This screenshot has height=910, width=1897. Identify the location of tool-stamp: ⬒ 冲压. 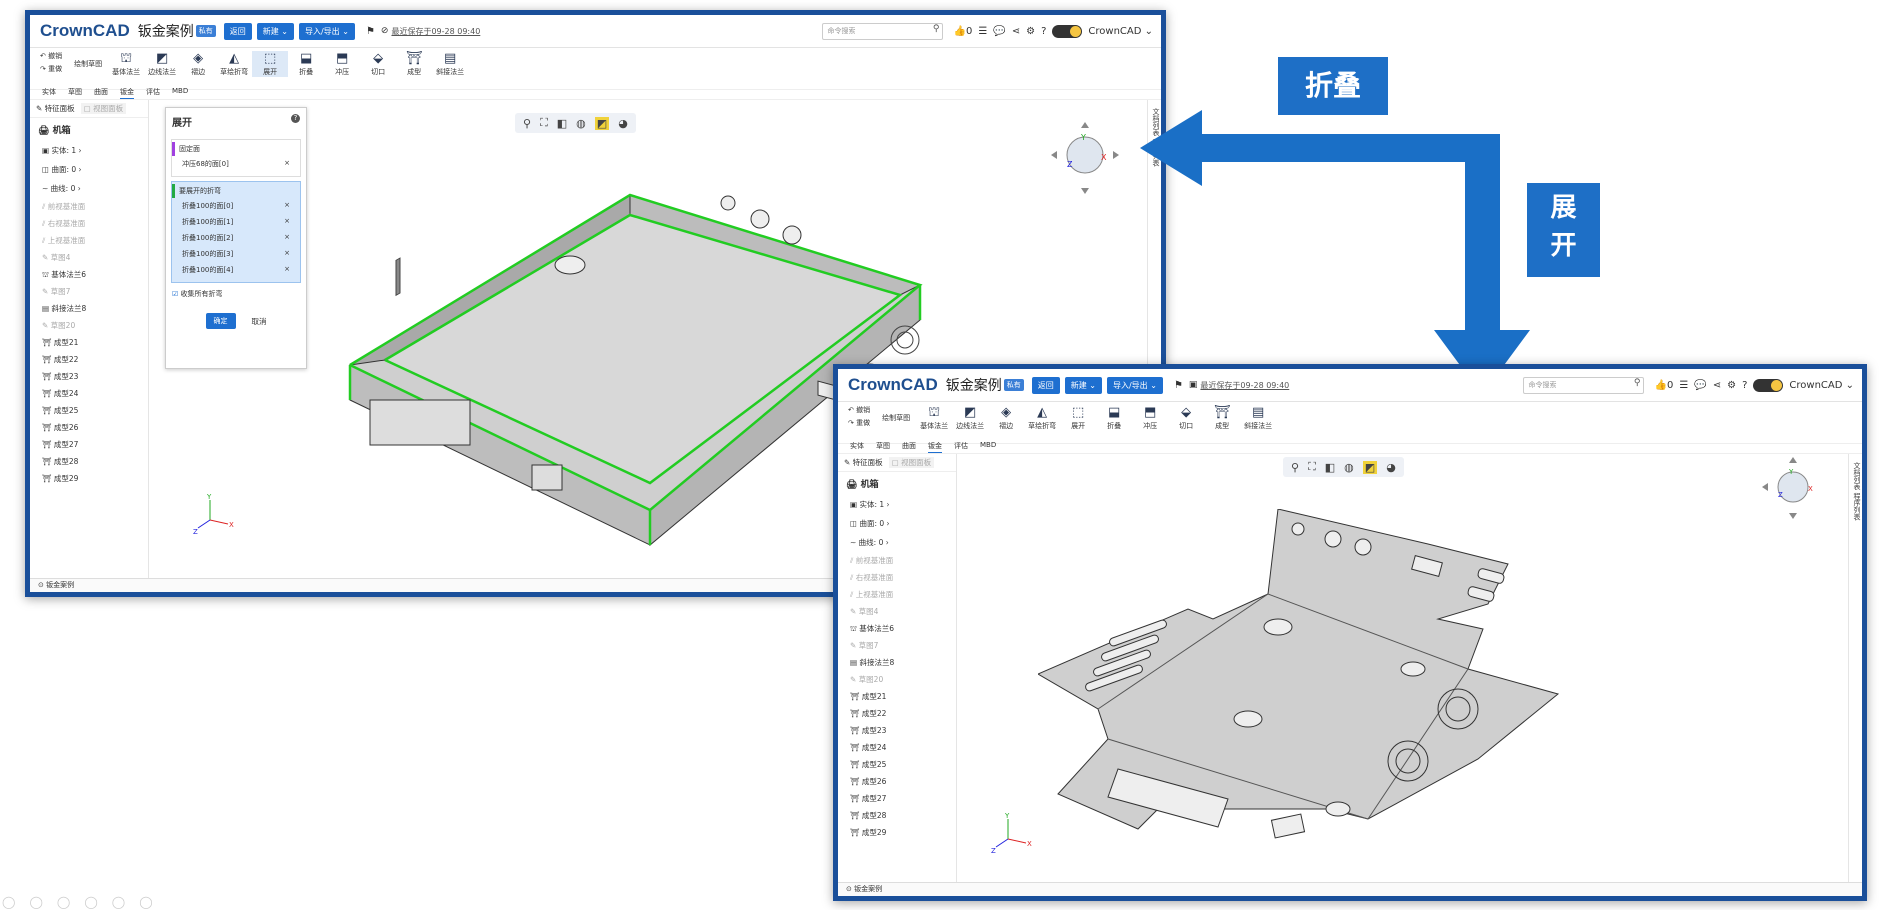
(1150, 418).